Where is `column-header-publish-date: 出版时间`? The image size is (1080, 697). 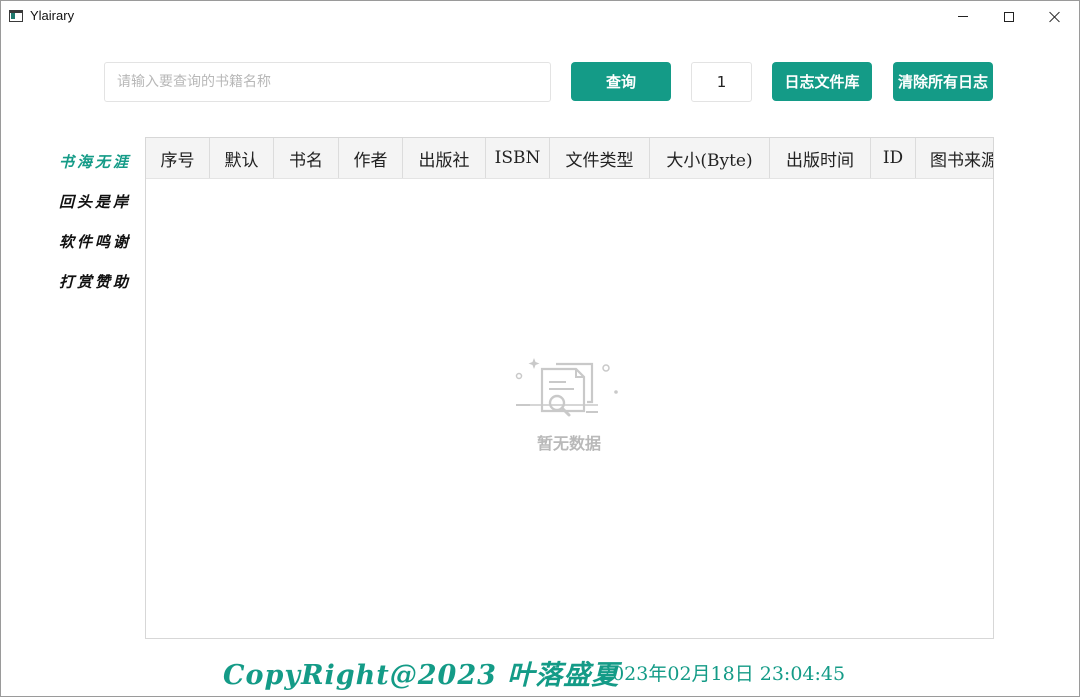
column-header-publish-date: 出版时间 is located at coordinates (820, 158).